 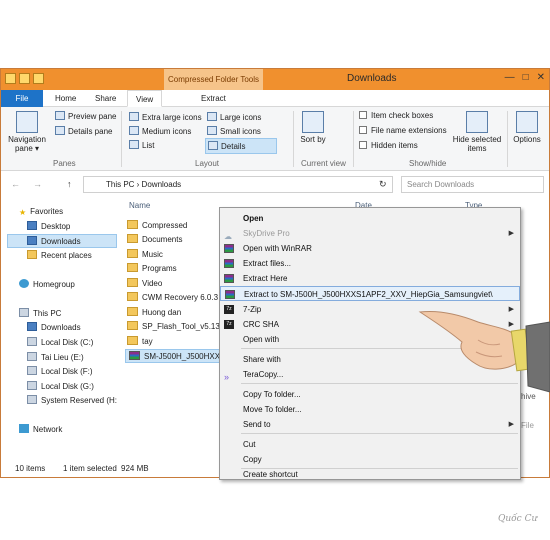 I want to click on details-pane-button: Details pane, so click(x=83, y=131).